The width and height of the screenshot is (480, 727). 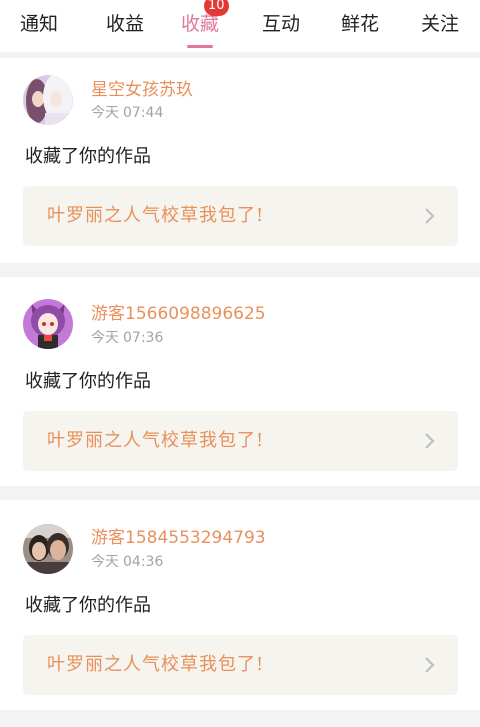 I want to click on active-tab-indicator, so click(x=200, y=46).